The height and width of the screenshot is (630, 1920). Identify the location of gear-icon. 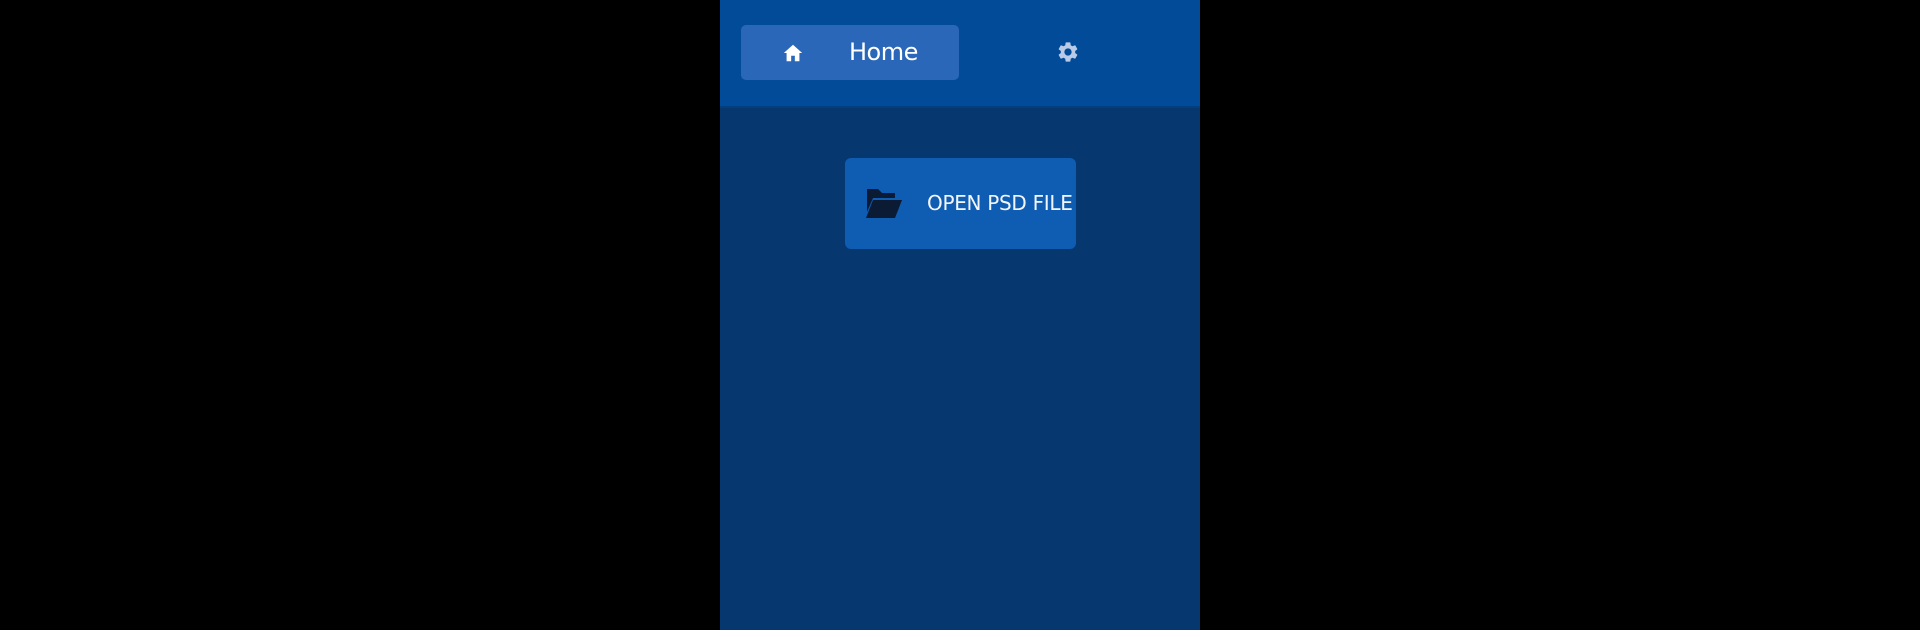
(1068, 52).